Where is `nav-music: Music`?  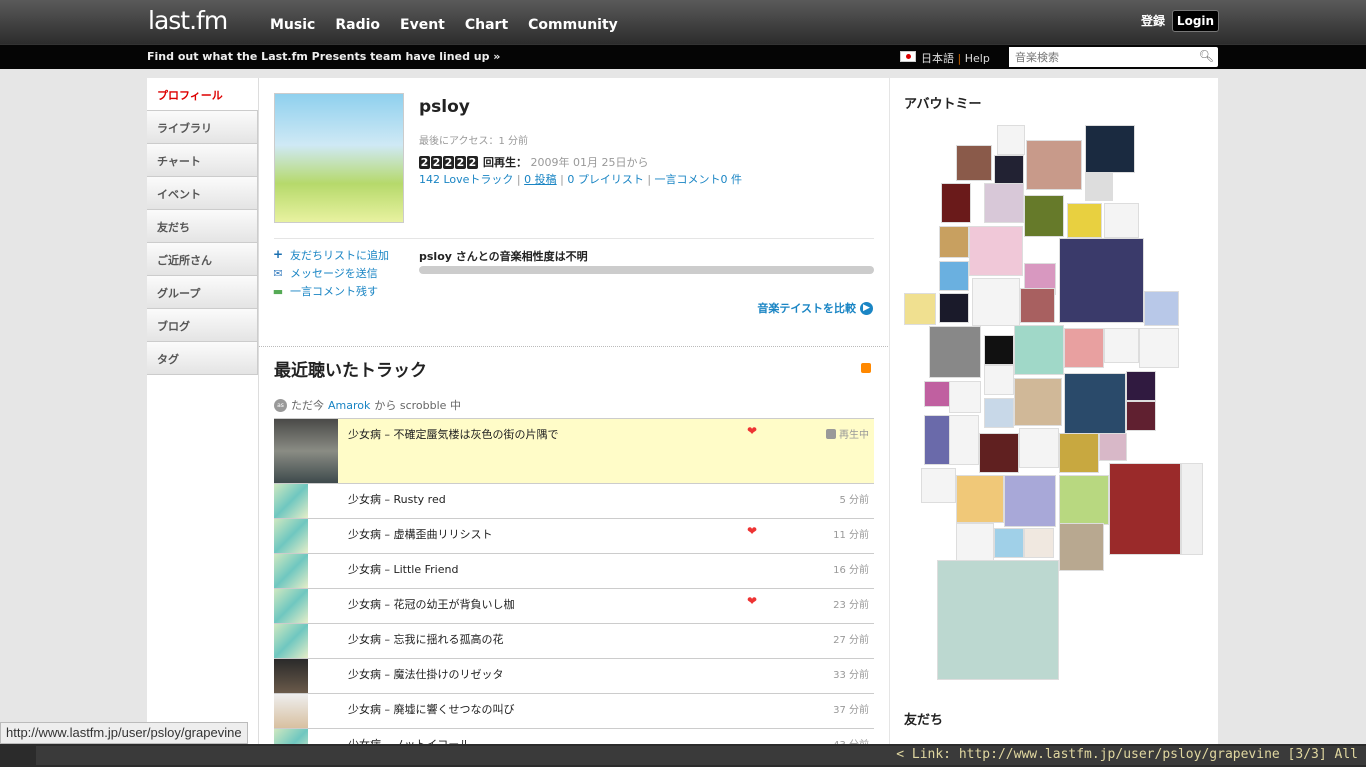
nav-music: Music is located at coordinates (292, 25).